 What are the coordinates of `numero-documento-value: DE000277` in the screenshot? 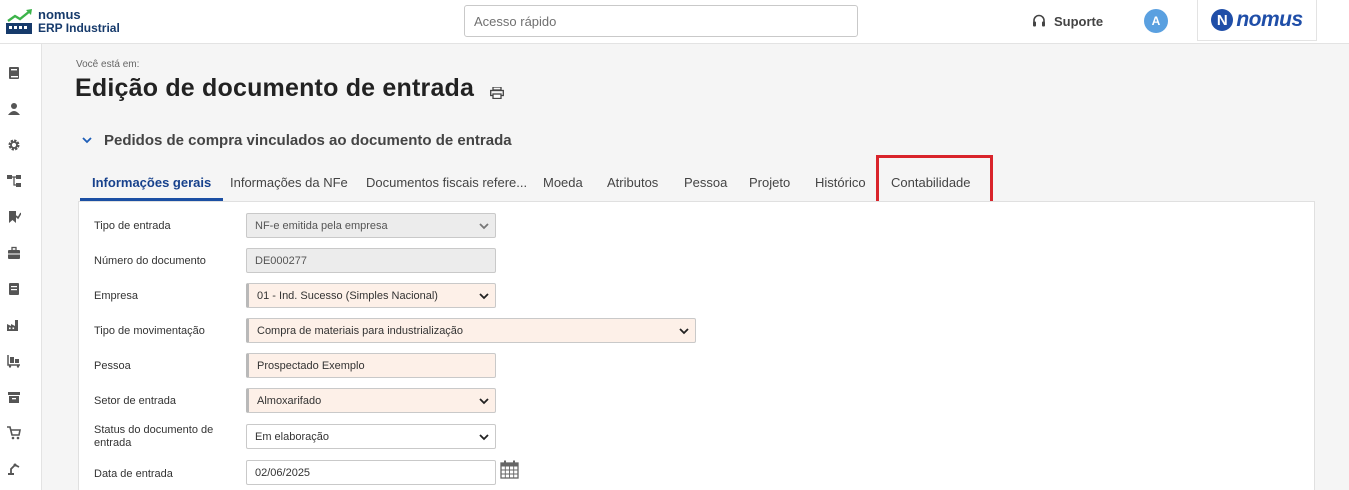 It's located at (281, 260).